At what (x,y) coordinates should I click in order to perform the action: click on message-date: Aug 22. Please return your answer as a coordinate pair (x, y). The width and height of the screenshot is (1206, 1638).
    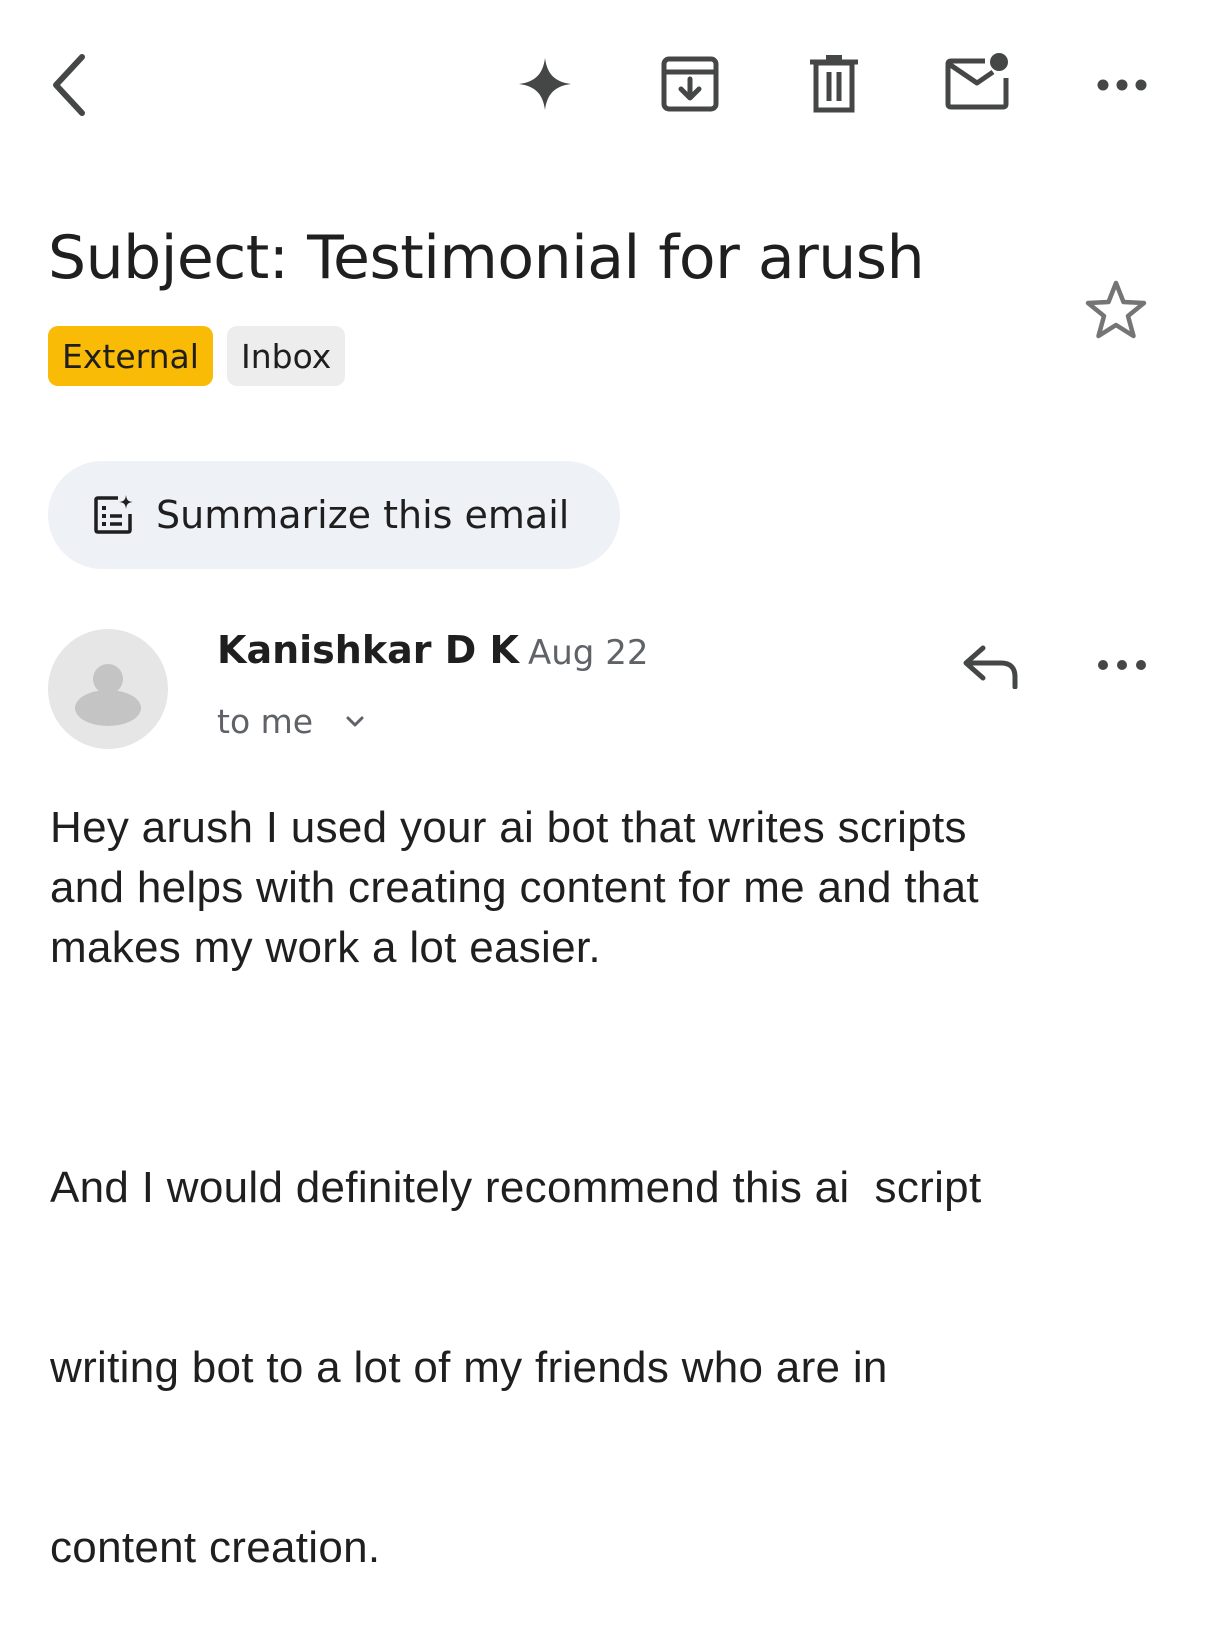
    Looking at the image, I should click on (588, 653).